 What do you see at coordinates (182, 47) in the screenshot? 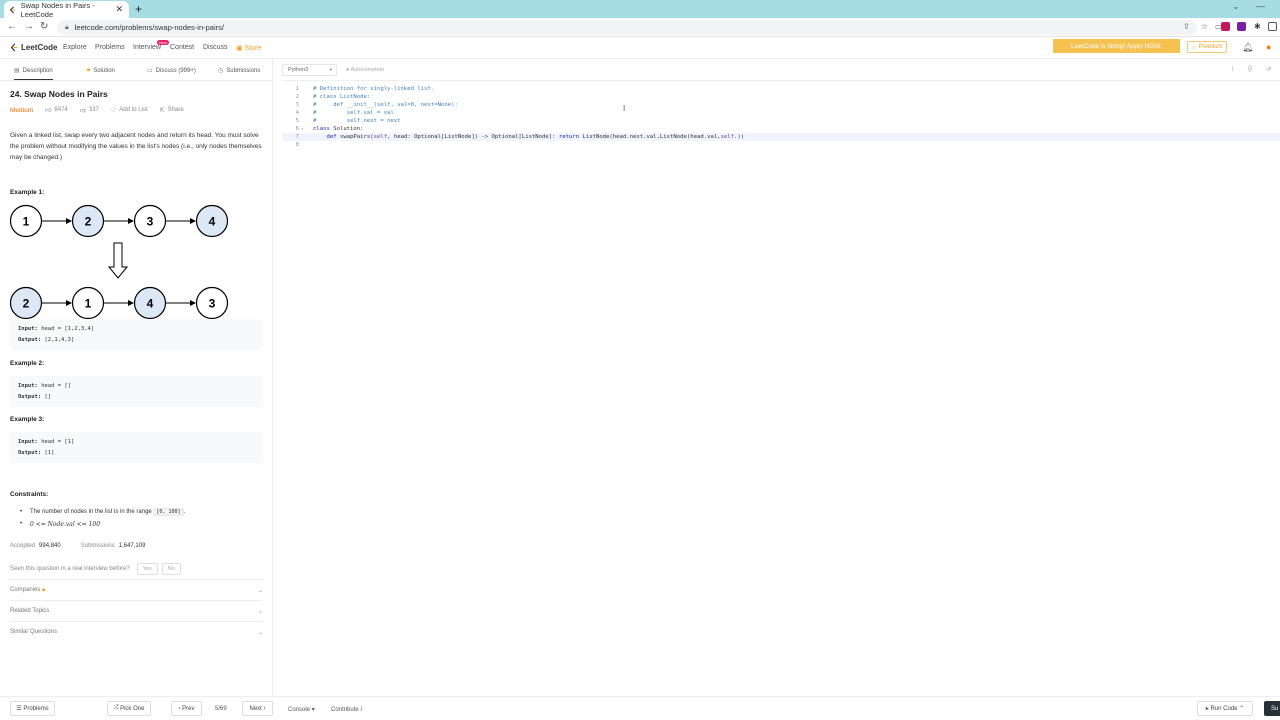
I see `nav-contest: Contest` at bounding box center [182, 47].